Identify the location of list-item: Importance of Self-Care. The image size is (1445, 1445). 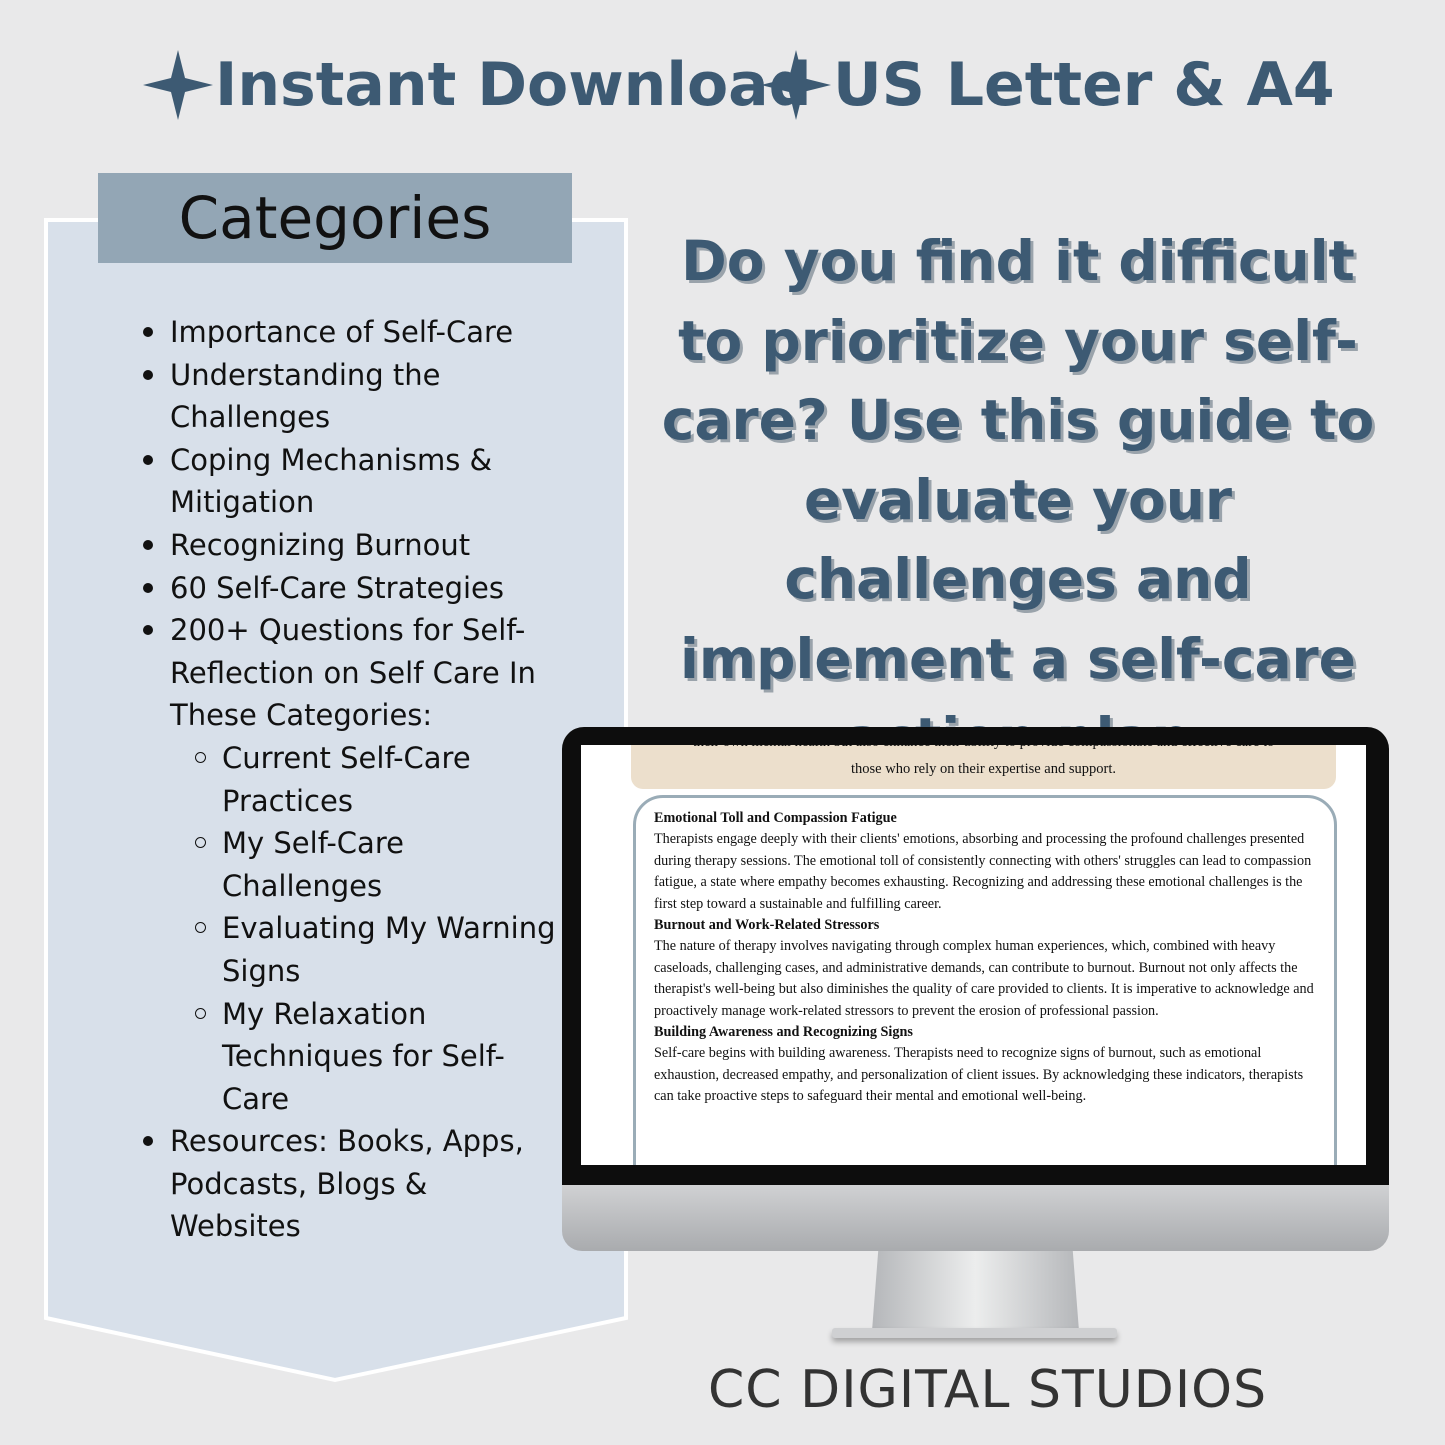
(350, 332).